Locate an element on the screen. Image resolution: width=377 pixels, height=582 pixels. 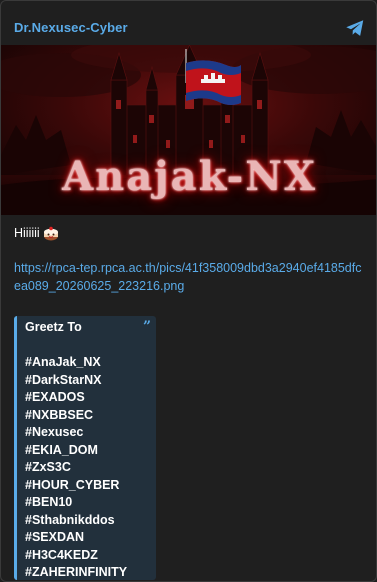
hashtag-item: #Nexusec is located at coordinates (90, 433).